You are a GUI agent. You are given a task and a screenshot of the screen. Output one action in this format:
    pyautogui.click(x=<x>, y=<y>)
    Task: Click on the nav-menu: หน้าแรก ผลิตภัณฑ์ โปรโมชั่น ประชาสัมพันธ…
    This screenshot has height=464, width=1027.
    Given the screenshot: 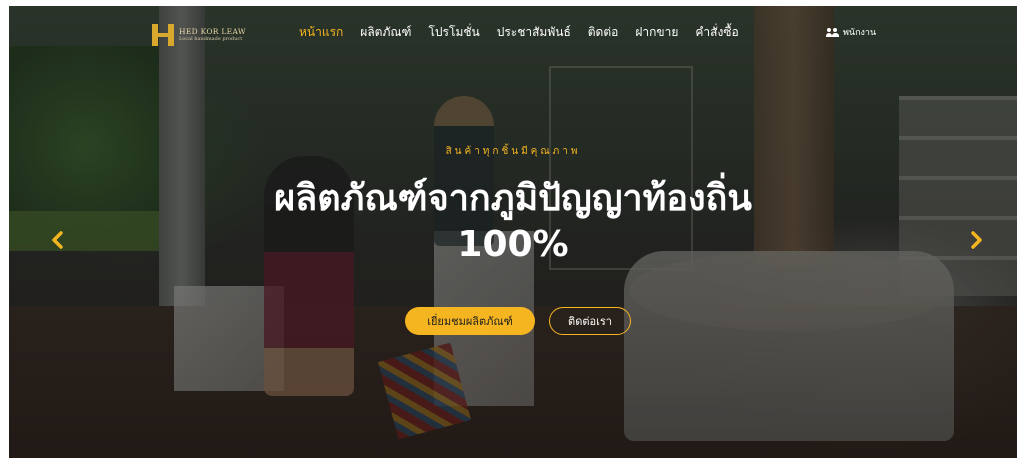 What is the action you would take?
    pyautogui.click(x=527, y=32)
    